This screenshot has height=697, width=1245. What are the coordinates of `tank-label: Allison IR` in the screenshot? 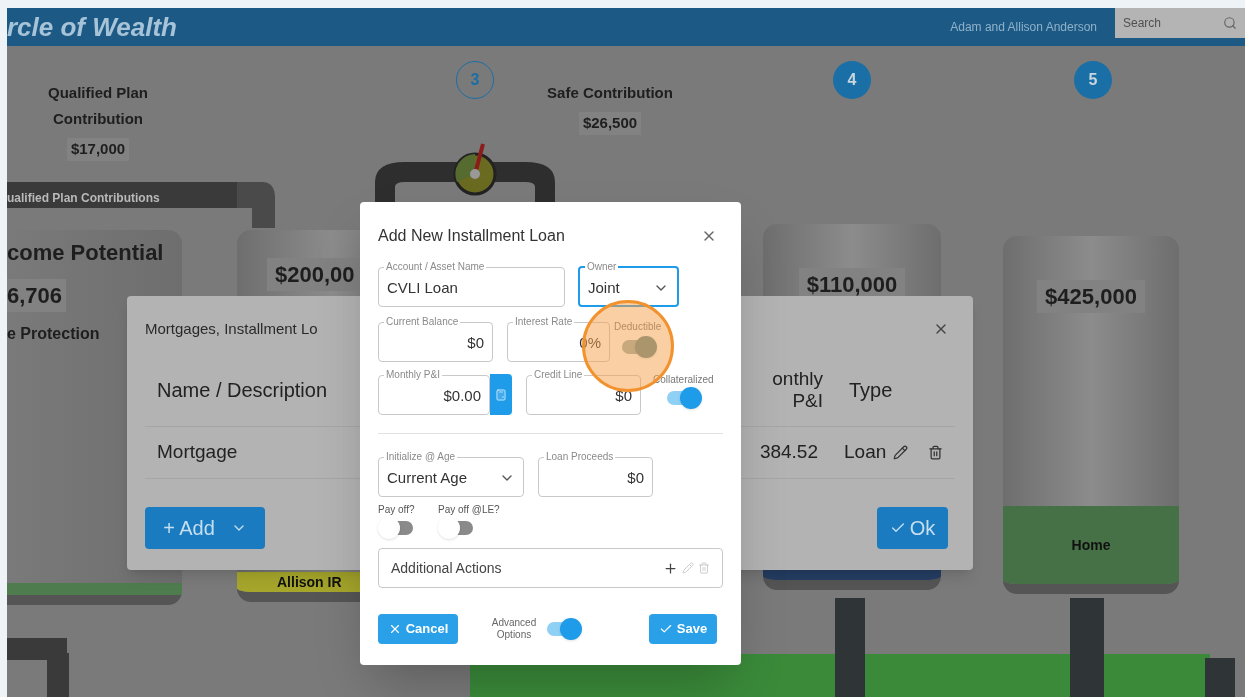 It's located at (309, 582).